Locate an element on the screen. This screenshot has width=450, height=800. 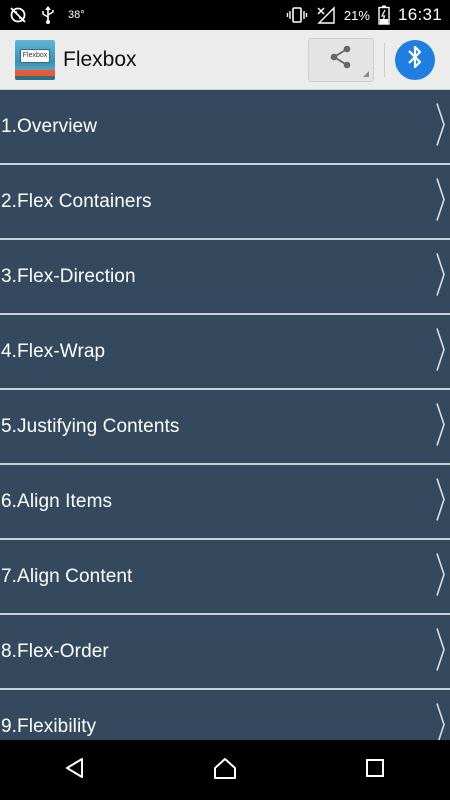
menu-item-label: 9.Flexibility is located at coordinates (49, 726).